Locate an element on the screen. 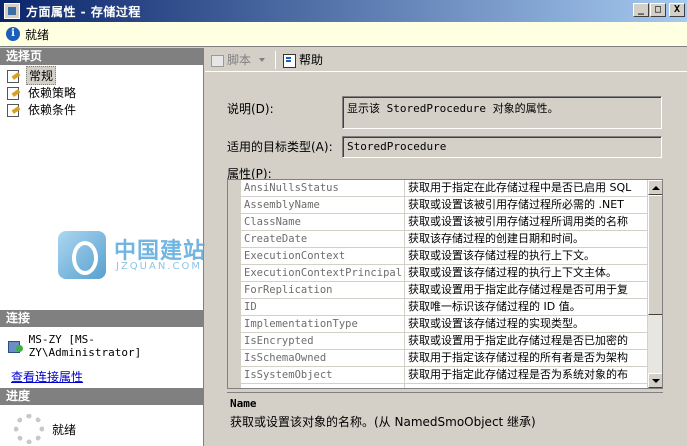 This screenshot has height=446, width=687. script-icon is located at coordinates (217, 60).